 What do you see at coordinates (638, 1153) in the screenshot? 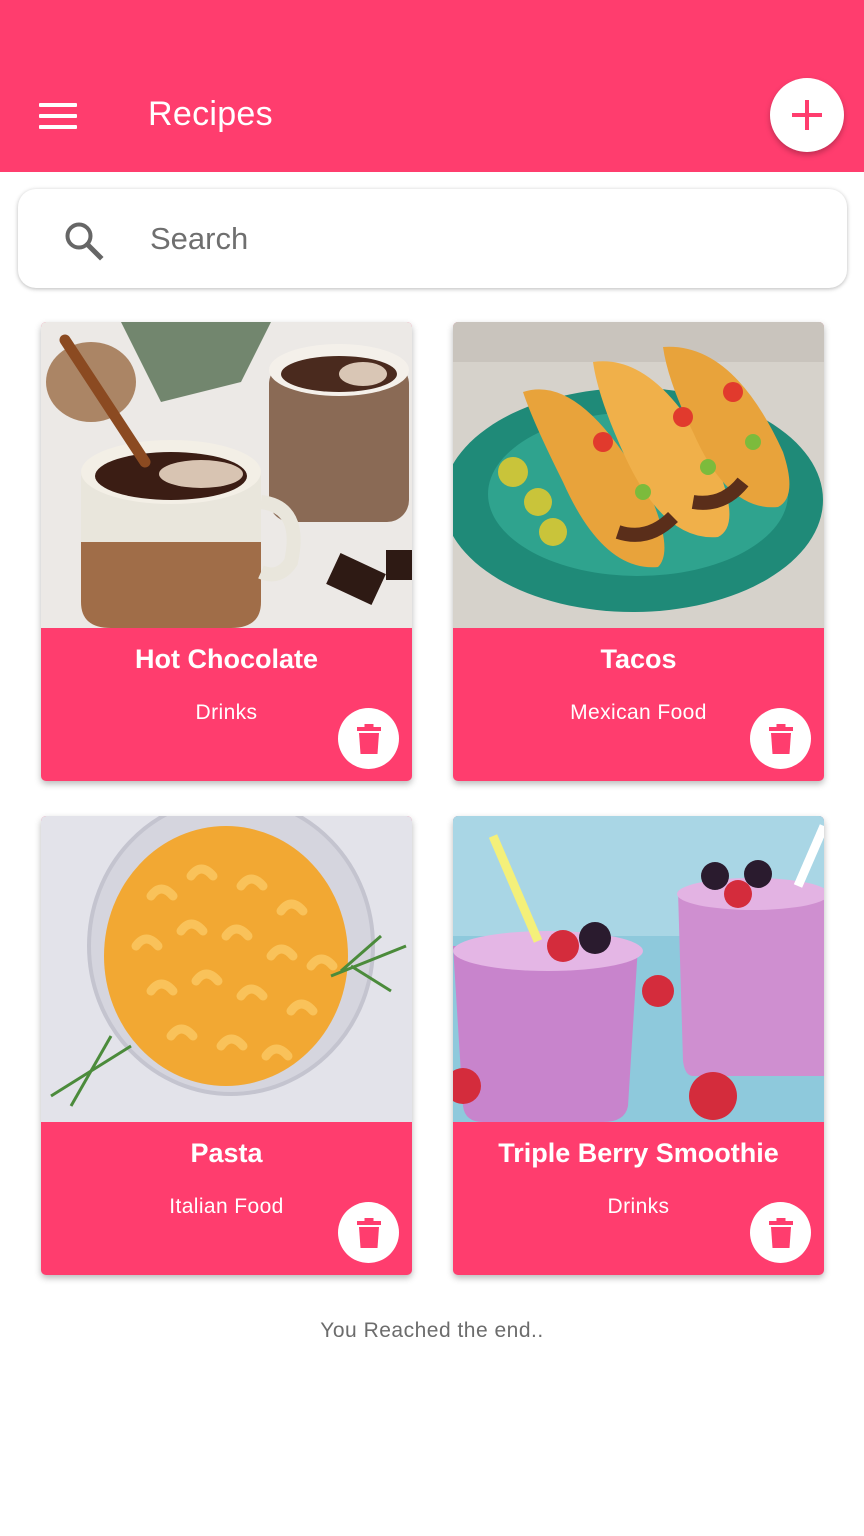
I see `recipe-title: Triple Berry Smoothie` at bounding box center [638, 1153].